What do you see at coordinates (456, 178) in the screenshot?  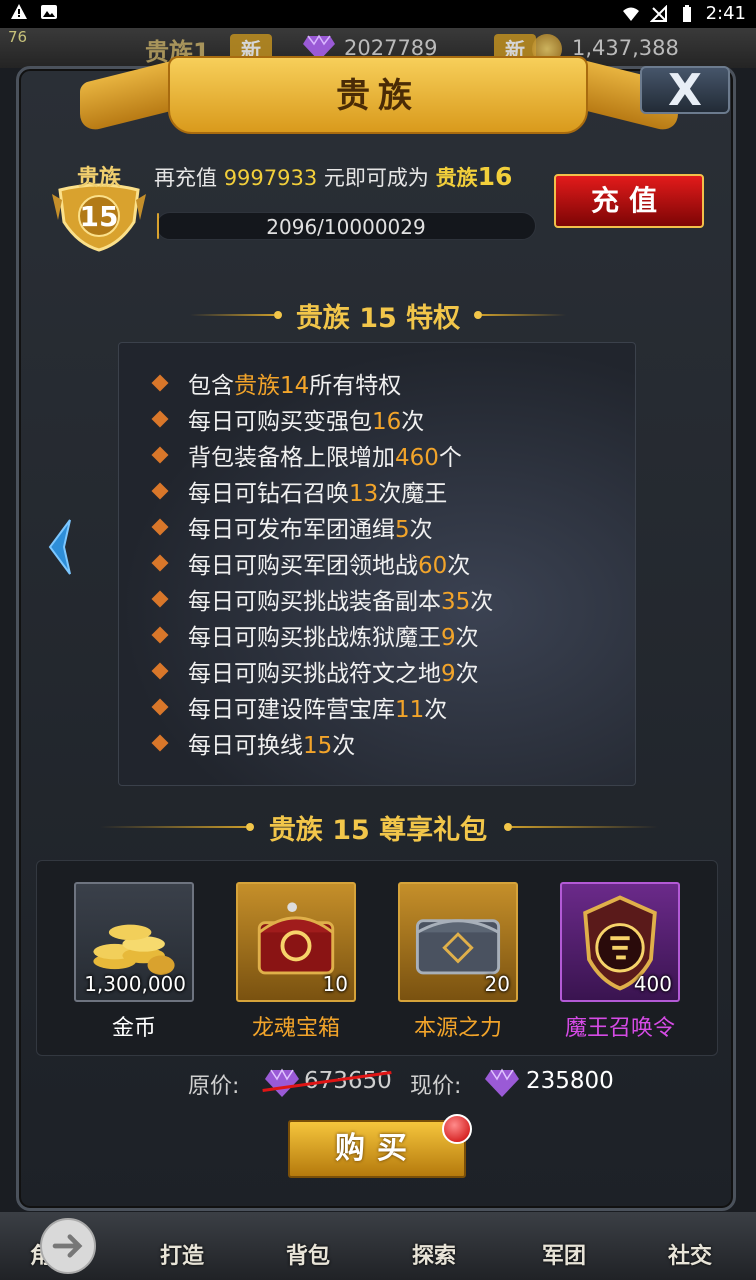 I see `next-title: 贵族` at bounding box center [456, 178].